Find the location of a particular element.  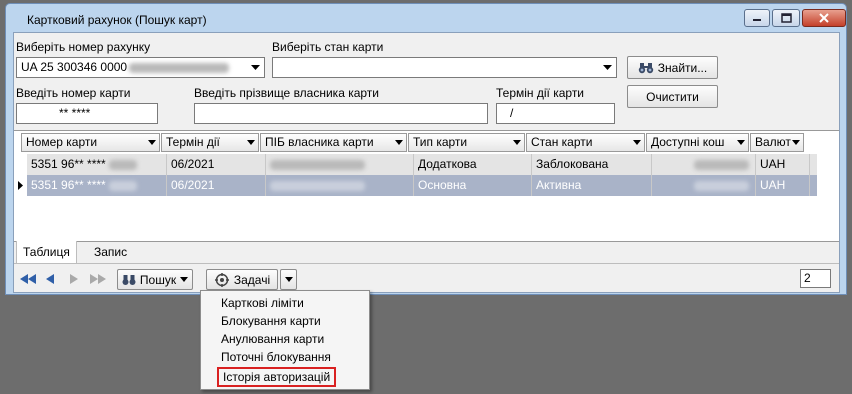

maximize-icon is located at coordinates (786, 18).